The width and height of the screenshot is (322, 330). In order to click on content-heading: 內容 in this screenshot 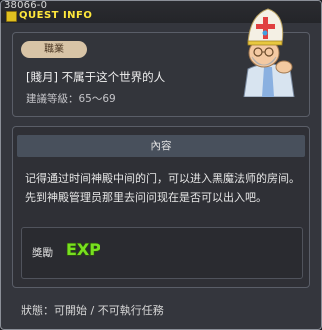, I will do `click(161, 146)`.